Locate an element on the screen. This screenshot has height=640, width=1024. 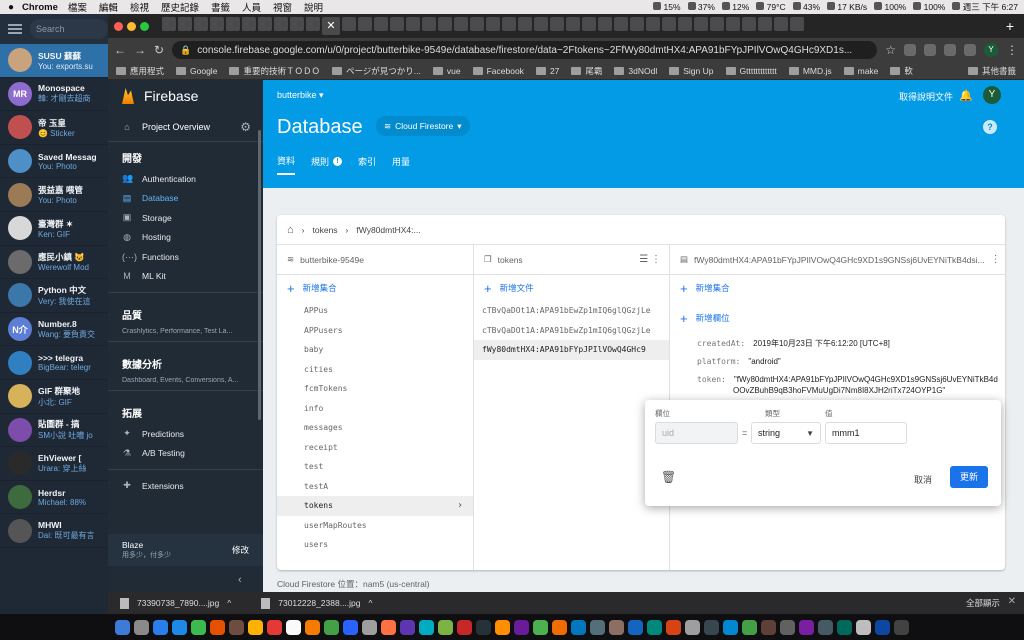
collection-item: APPus is located at coordinates (375, 311).